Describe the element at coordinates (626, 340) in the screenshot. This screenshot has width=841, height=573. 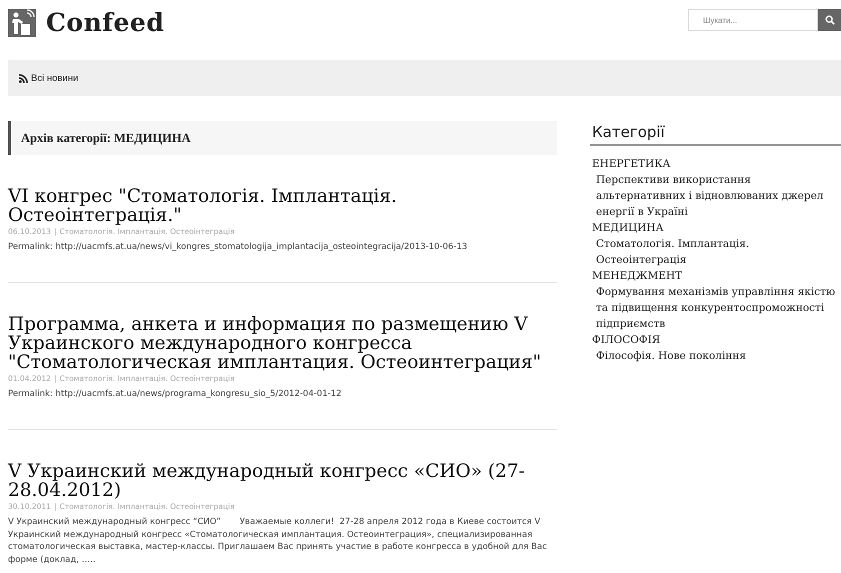
I see `category-link: ФІЛОСОФІЯ` at that location.